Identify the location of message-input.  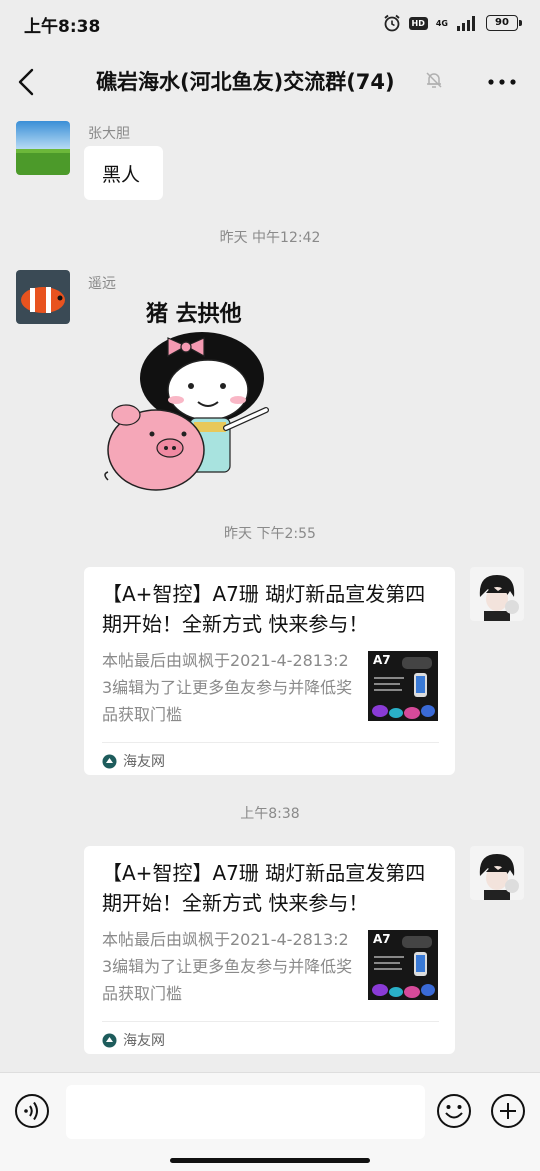
(245, 1112).